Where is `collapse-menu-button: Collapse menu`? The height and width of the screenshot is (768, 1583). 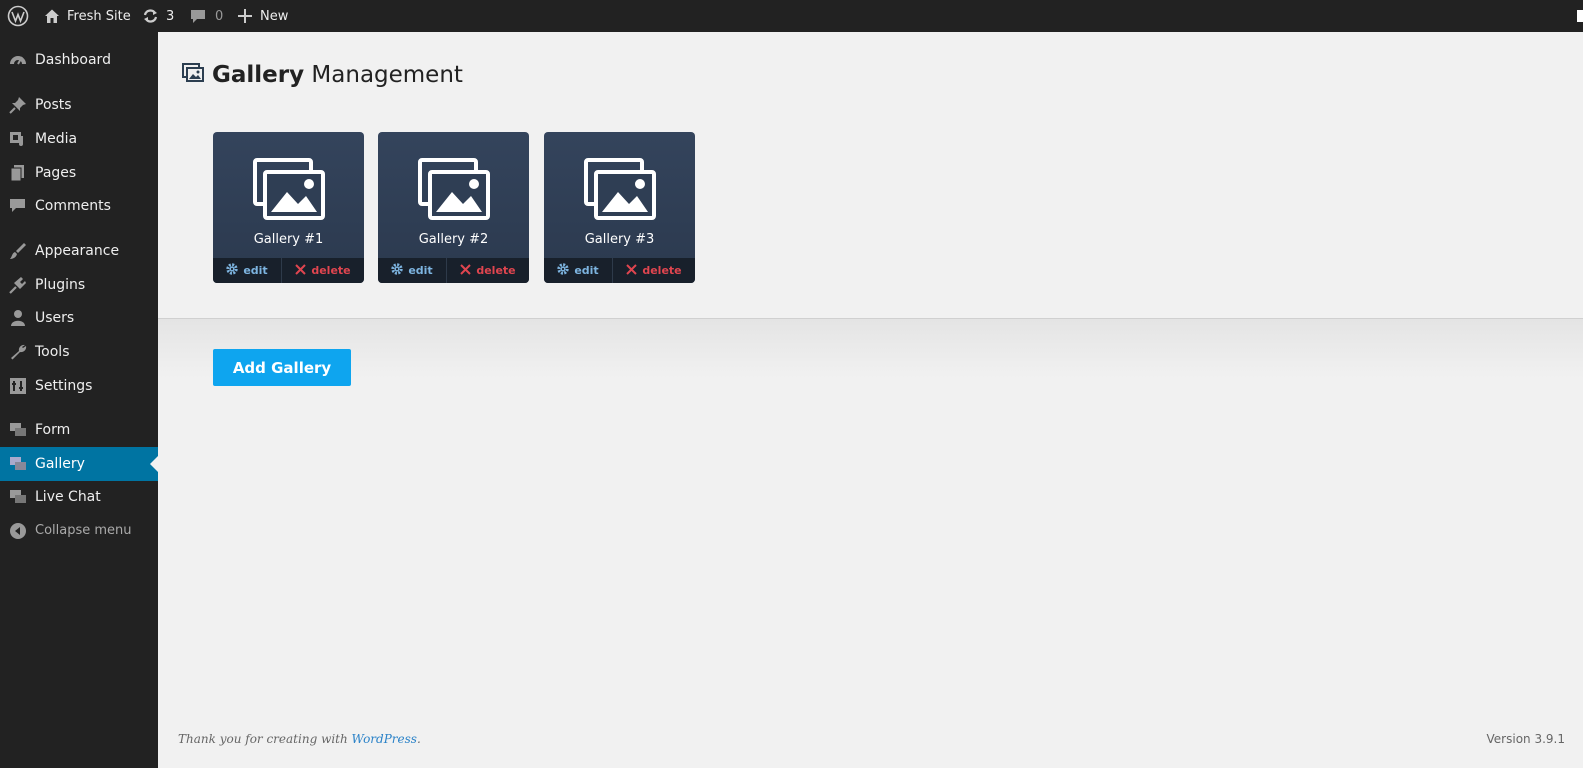
collapse-menu-button: Collapse menu is located at coordinates (79, 531).